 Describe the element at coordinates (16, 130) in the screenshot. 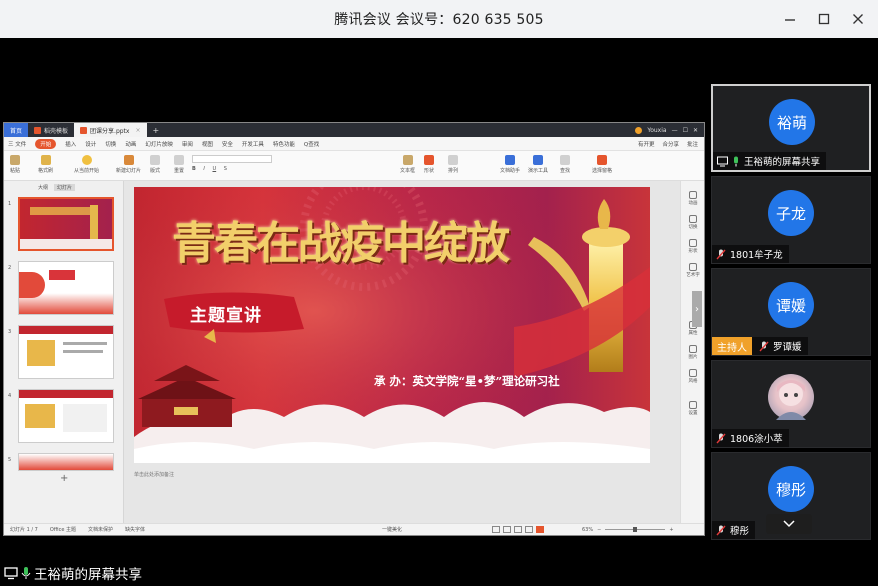

I see `tab-home: 首页` at that location.